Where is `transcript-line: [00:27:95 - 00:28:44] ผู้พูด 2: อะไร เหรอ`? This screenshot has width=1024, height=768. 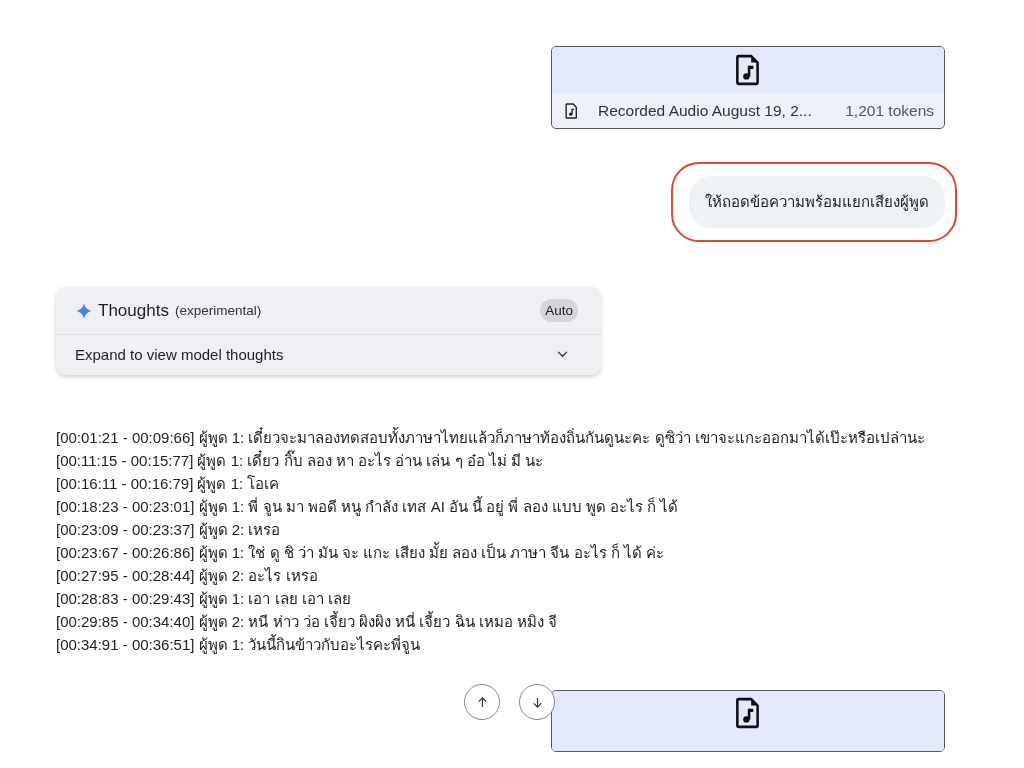 transcript-line: [00:27:95 - 00:28:44] ผู้พูด 2: อะไร เหรอ is located at coordinates (187, 576).